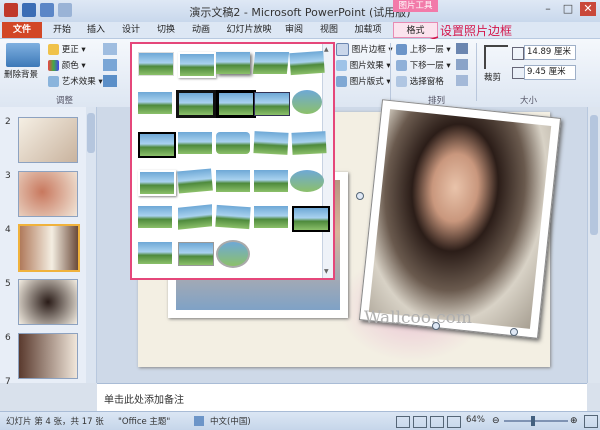 The width and height of the screenshot is (600, 430). I want to click on reading-view-icon, so click(437, 422).